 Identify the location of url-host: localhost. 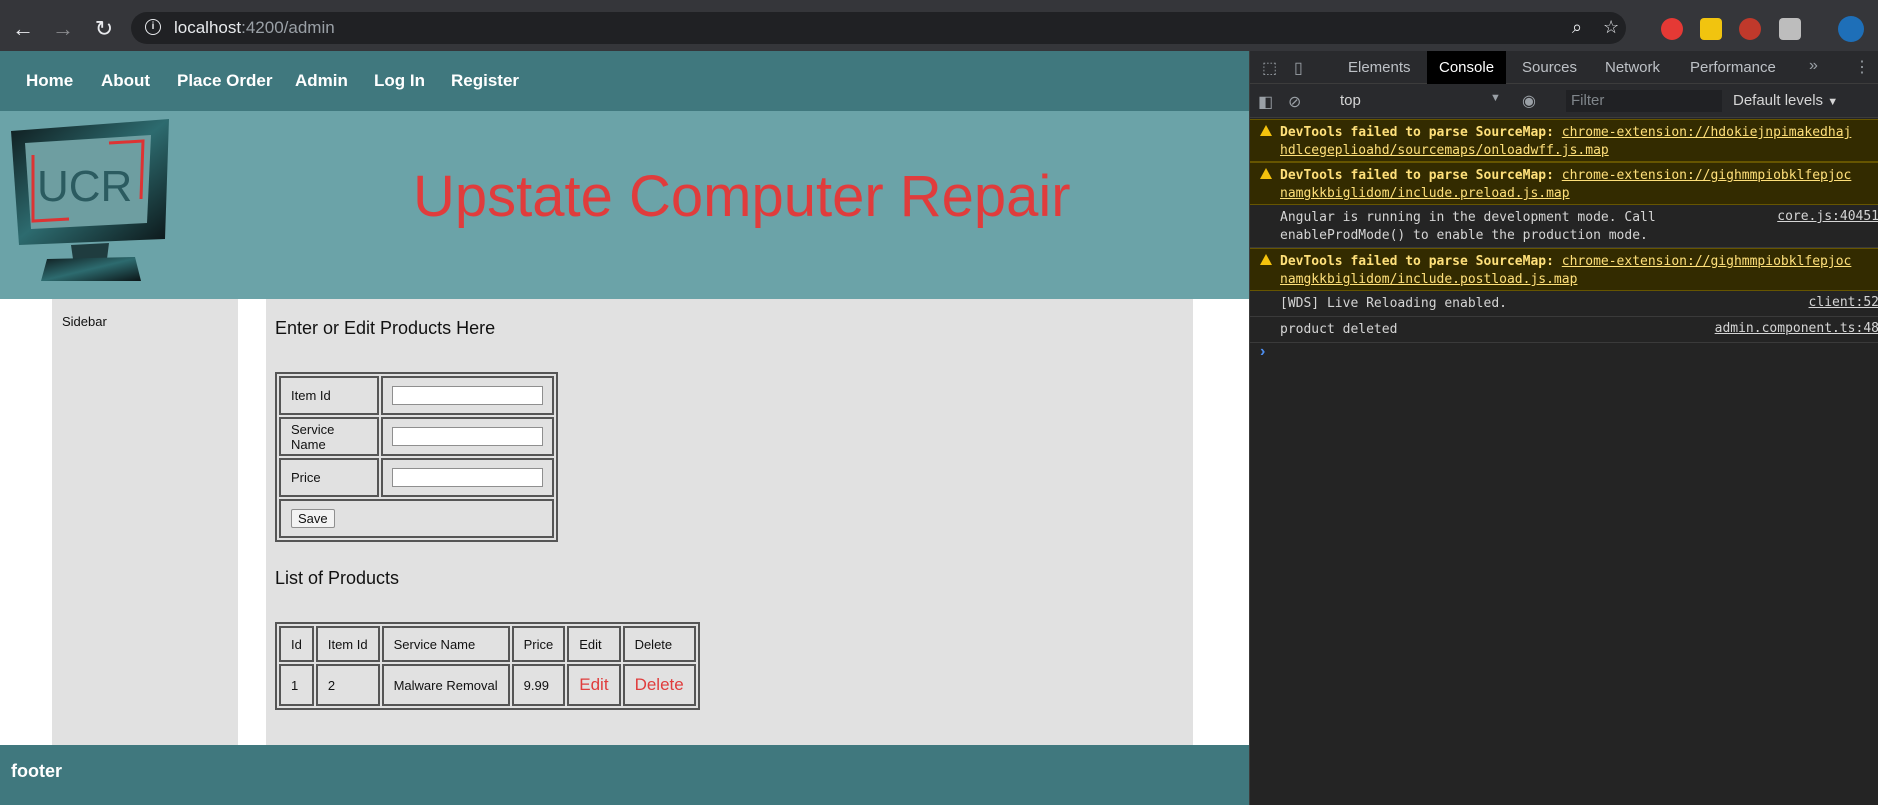
(208, 27).